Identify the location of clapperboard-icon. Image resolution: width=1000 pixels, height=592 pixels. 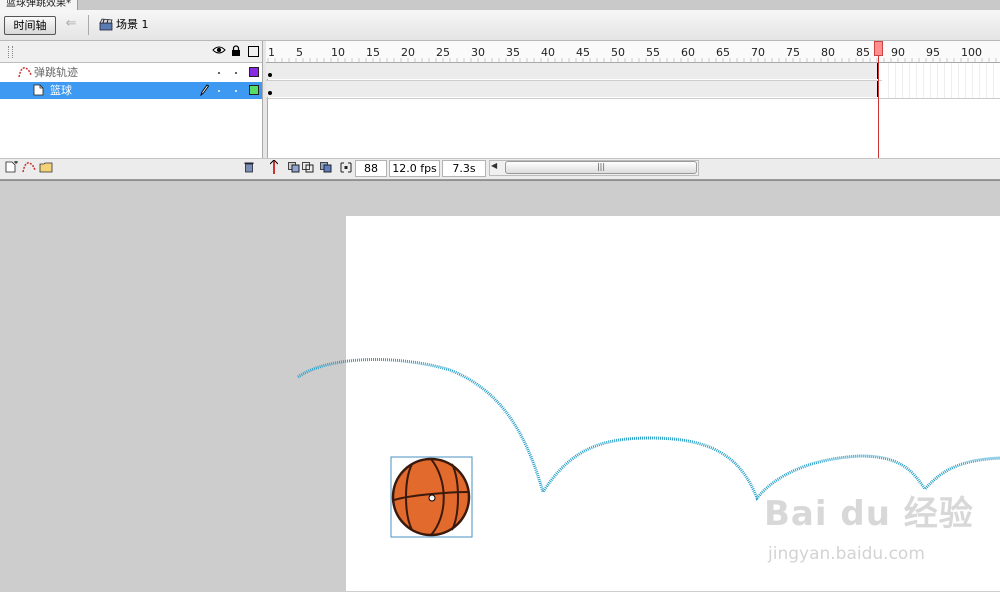
(106, 24).